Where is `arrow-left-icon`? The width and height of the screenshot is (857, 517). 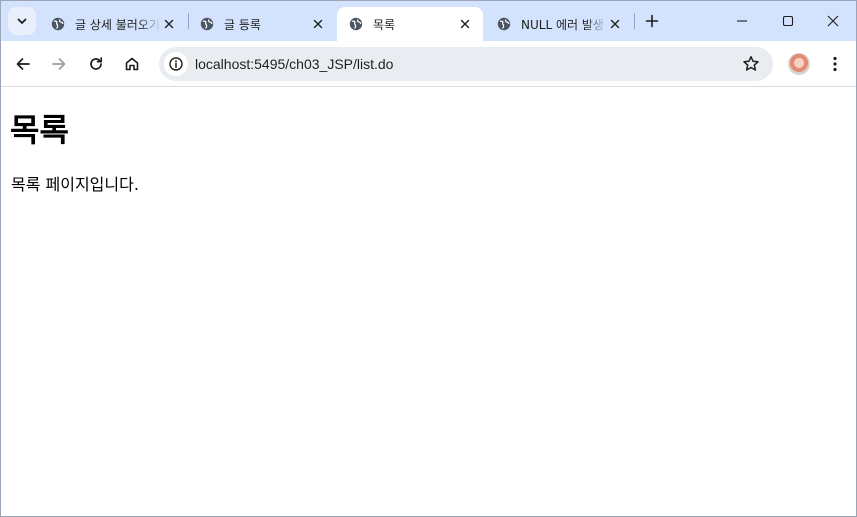 arrow-left-icon is located at coordinates (23, 64).